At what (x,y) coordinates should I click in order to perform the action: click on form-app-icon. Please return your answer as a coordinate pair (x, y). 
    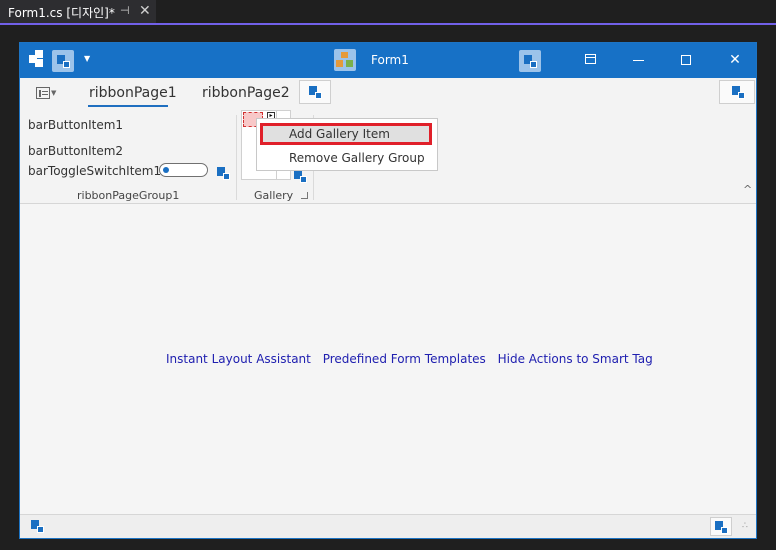
    Looking at the image, I should click on (38, 59).